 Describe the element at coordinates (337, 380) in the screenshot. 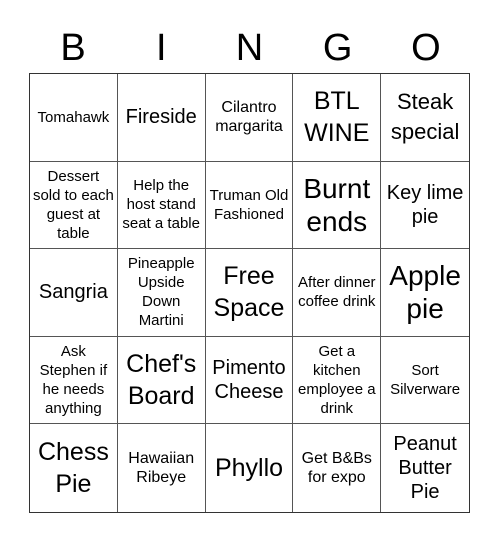

I see `bingo-cell: Get a kitchen employee a drink` at that location.